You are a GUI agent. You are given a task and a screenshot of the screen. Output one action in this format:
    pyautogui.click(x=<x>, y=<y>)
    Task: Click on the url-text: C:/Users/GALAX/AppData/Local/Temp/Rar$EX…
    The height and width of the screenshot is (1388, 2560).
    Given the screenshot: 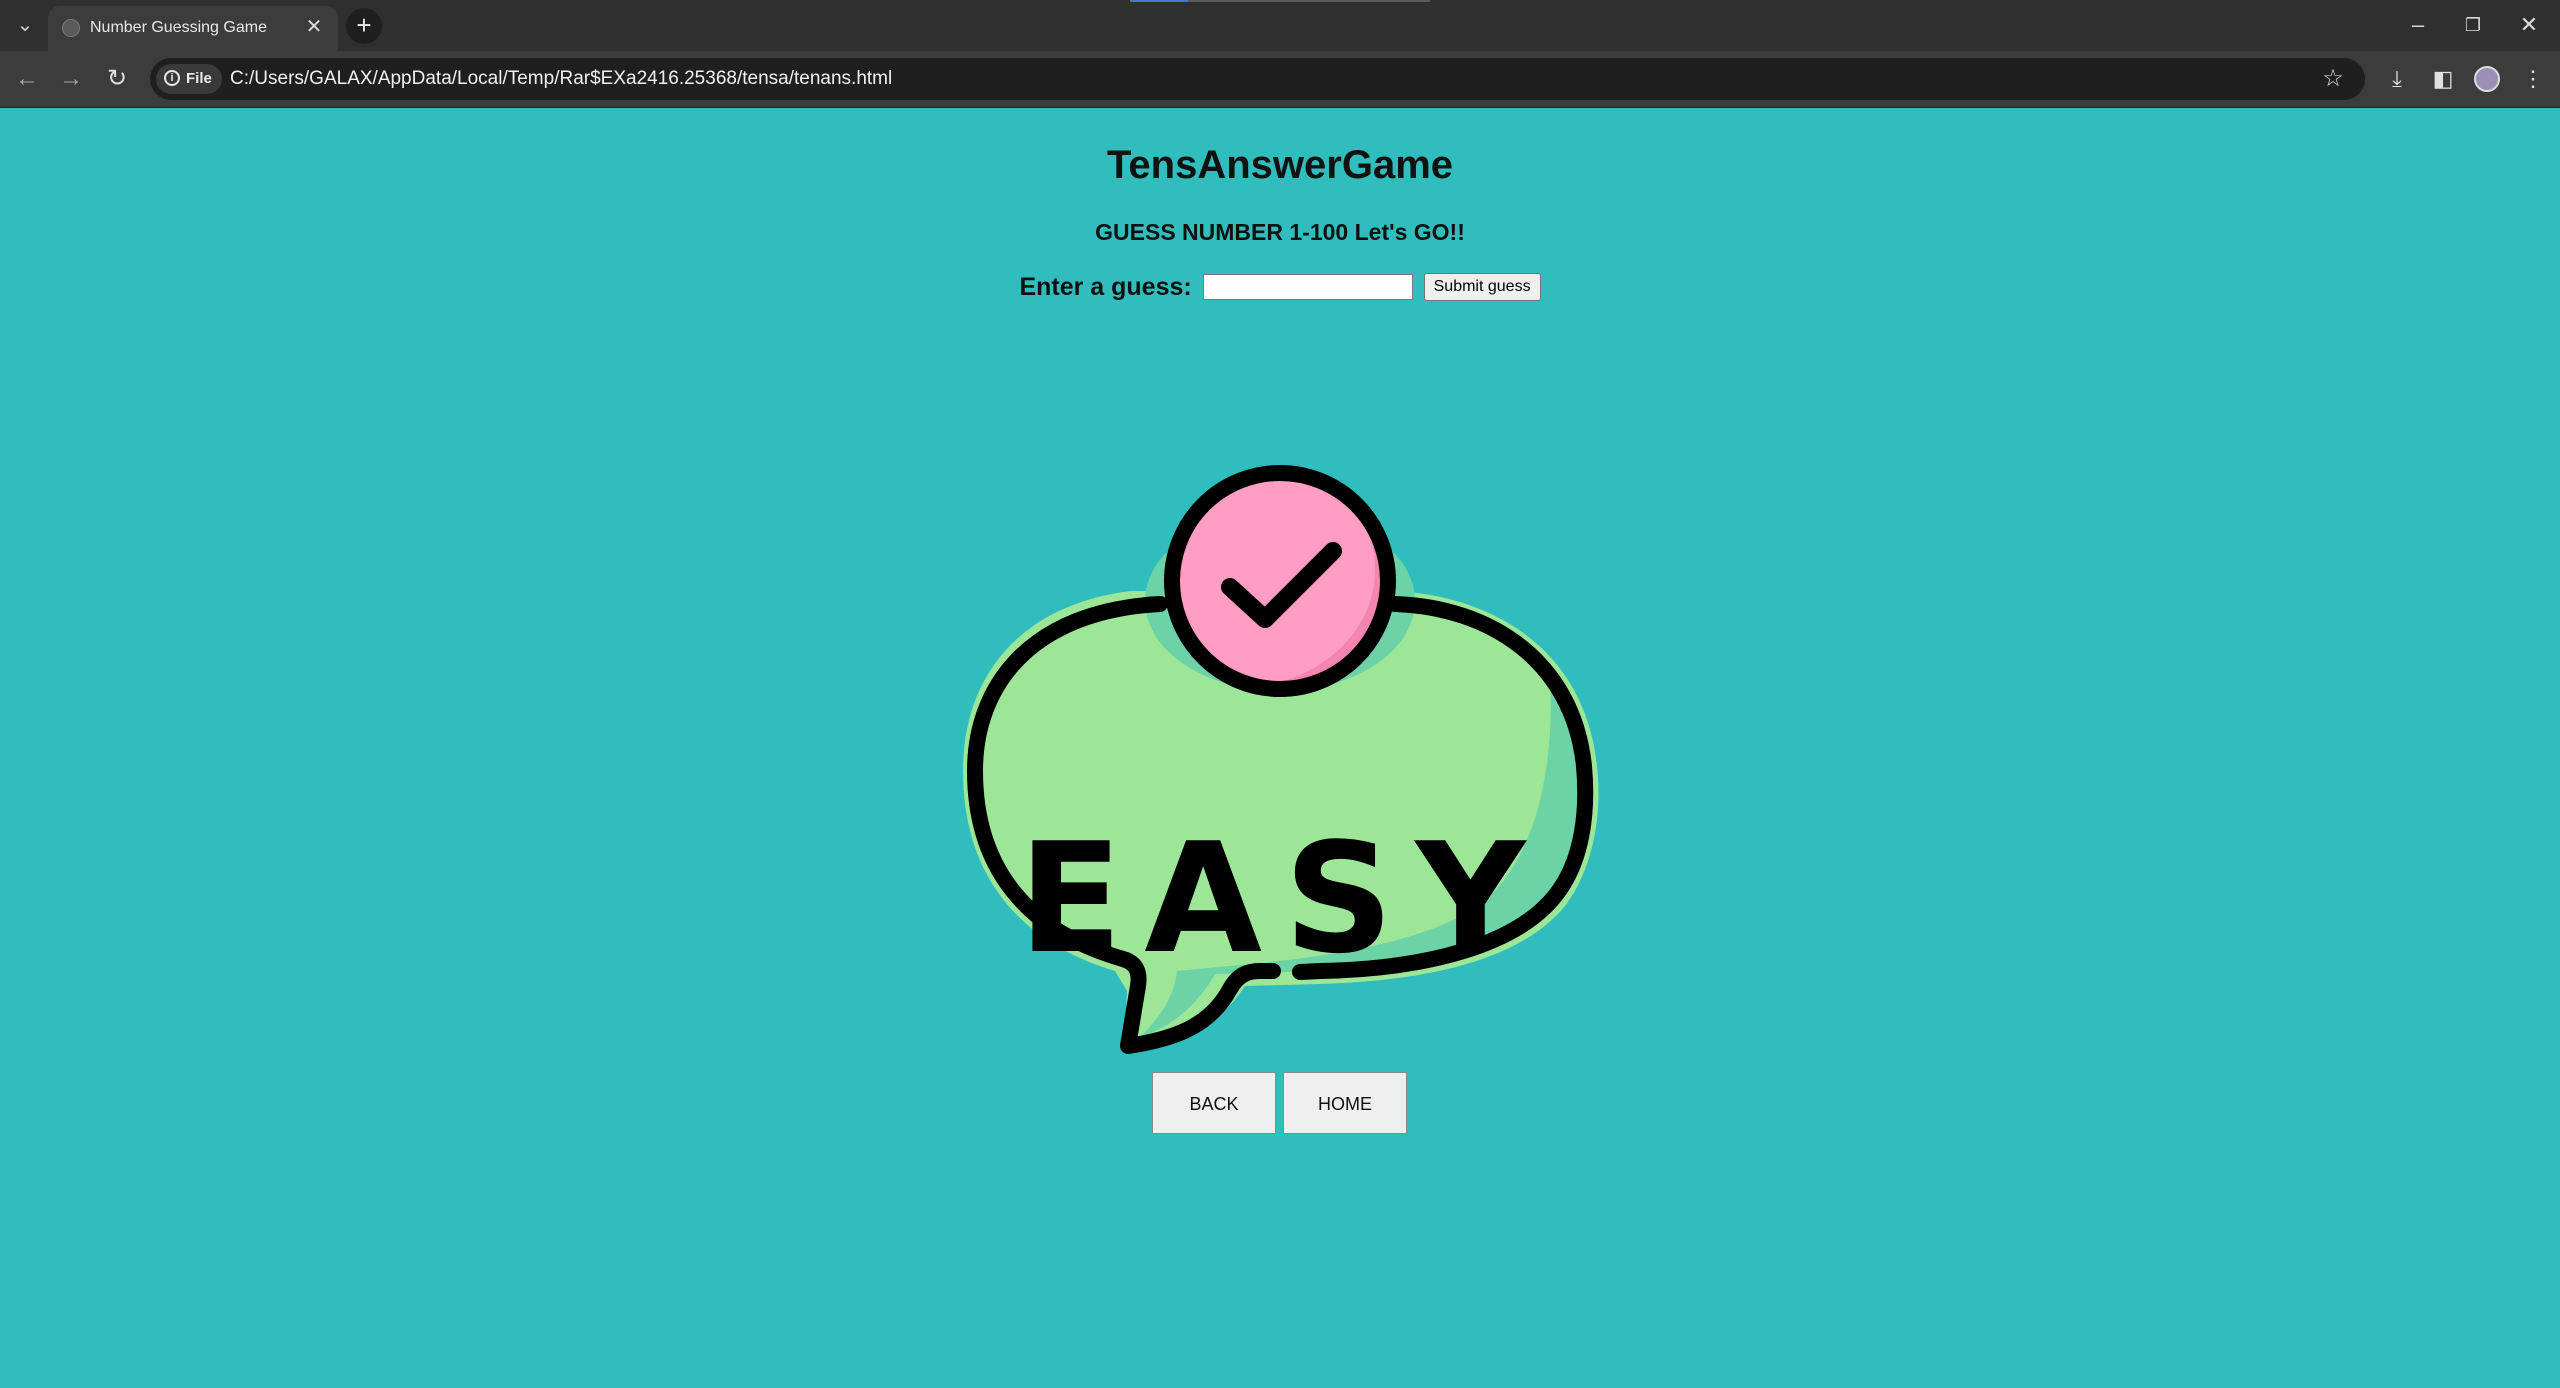 What is the action you would take?
    pyautogui.click(x=561, y=79)
    